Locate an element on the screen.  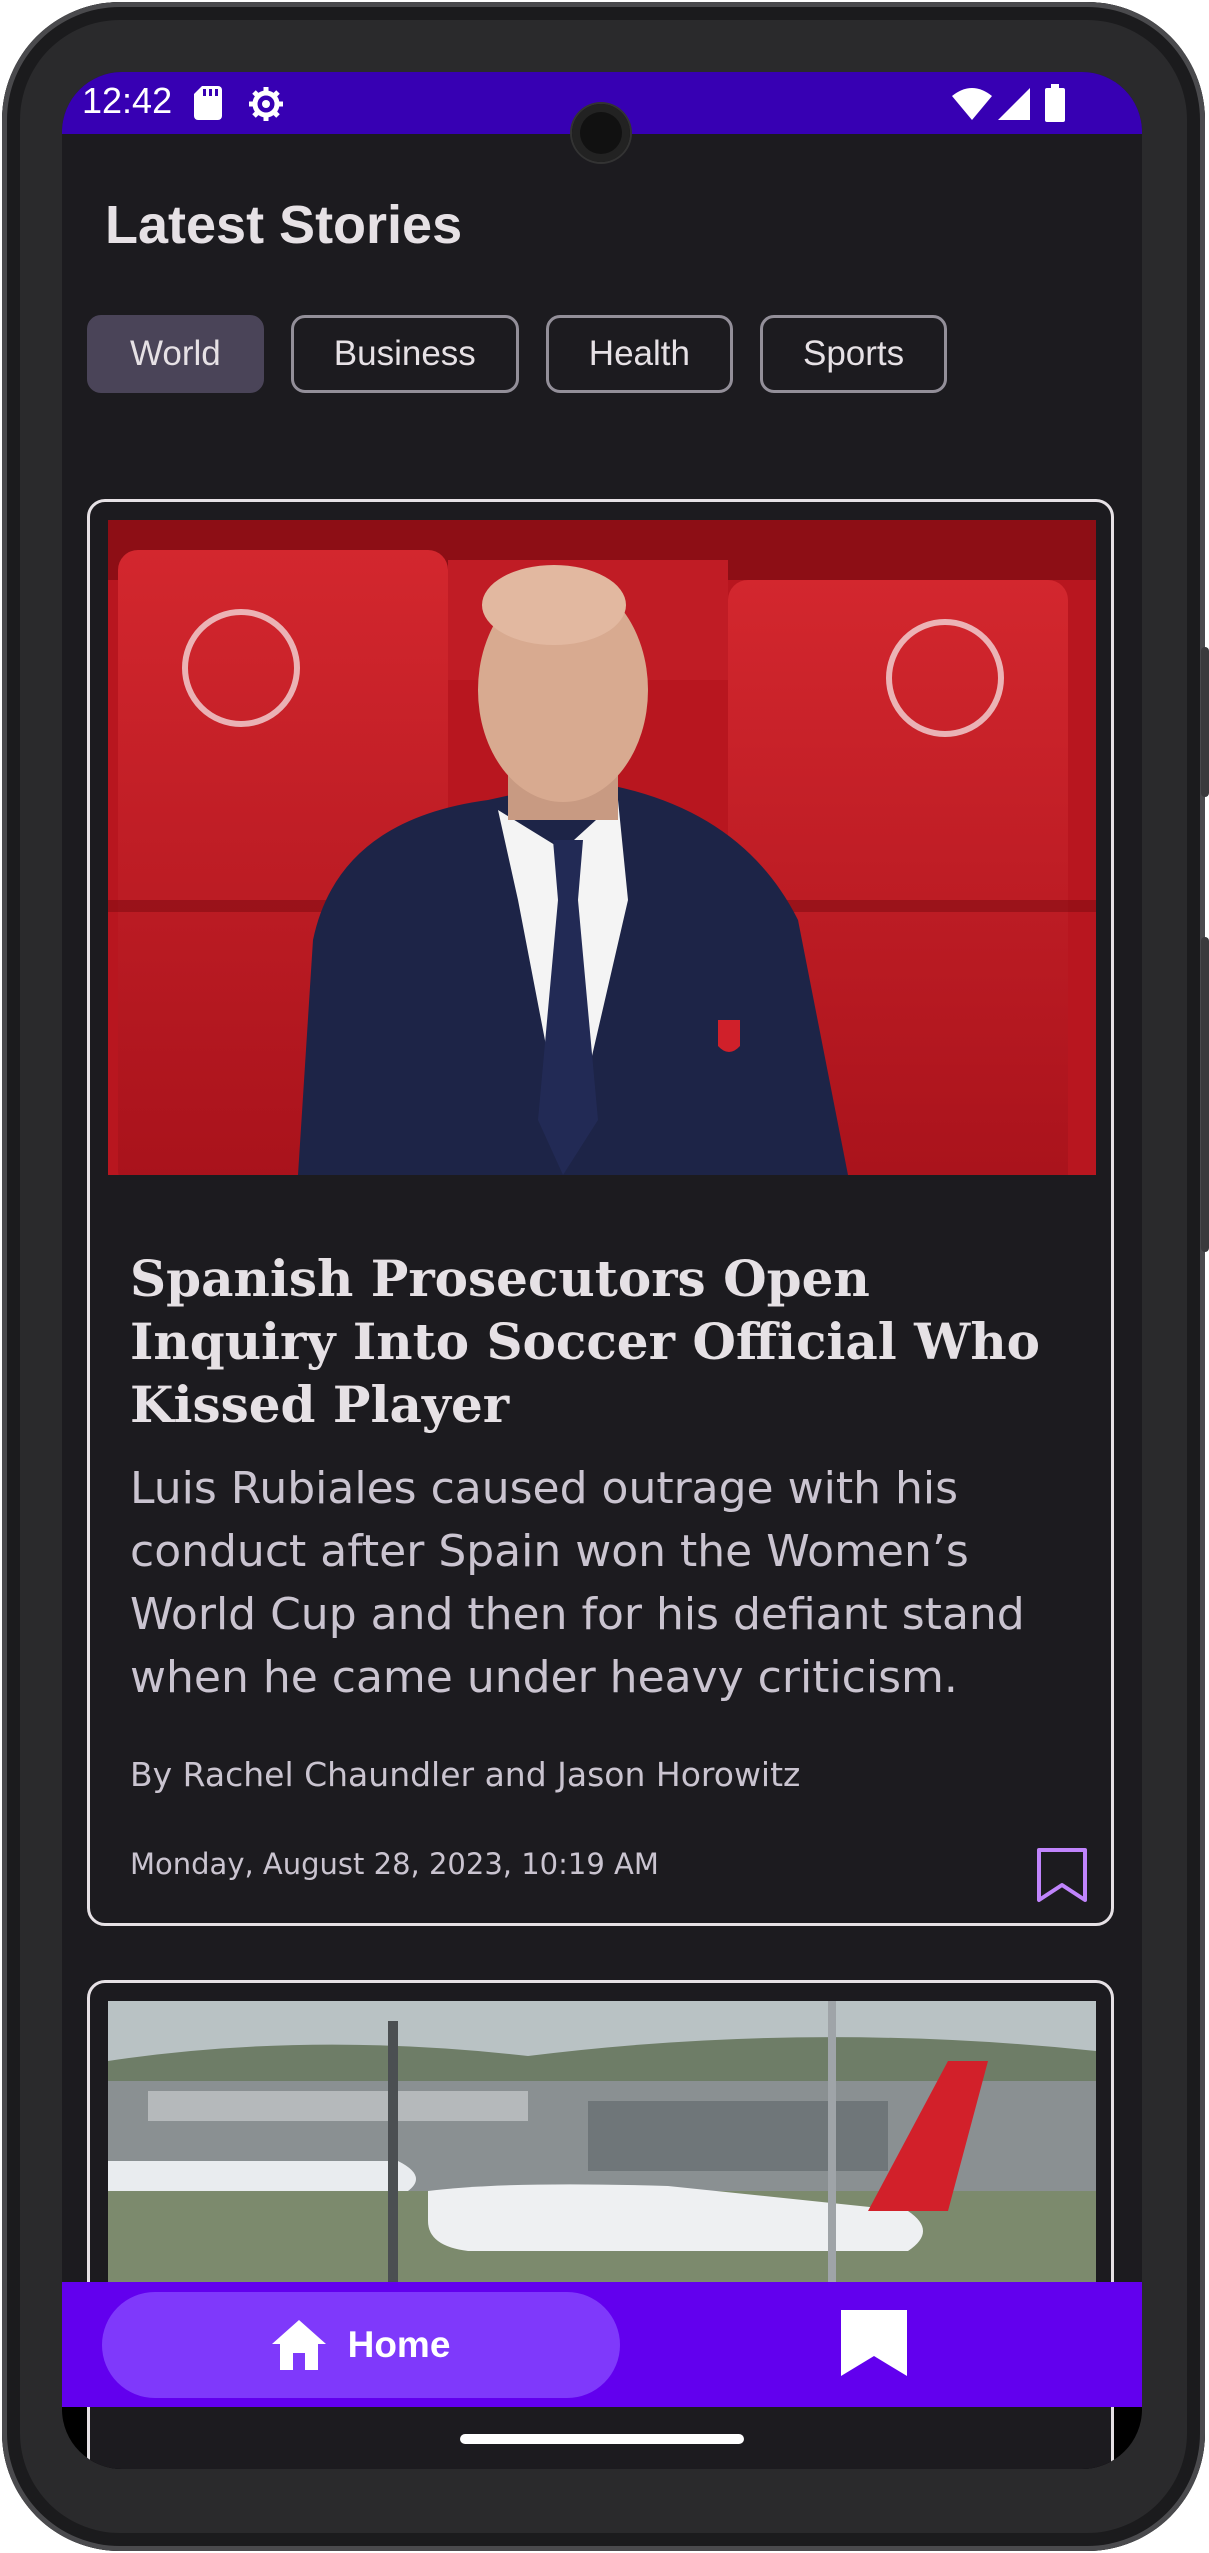
nav-home-label: Home is located at coordinates (399, 2344).